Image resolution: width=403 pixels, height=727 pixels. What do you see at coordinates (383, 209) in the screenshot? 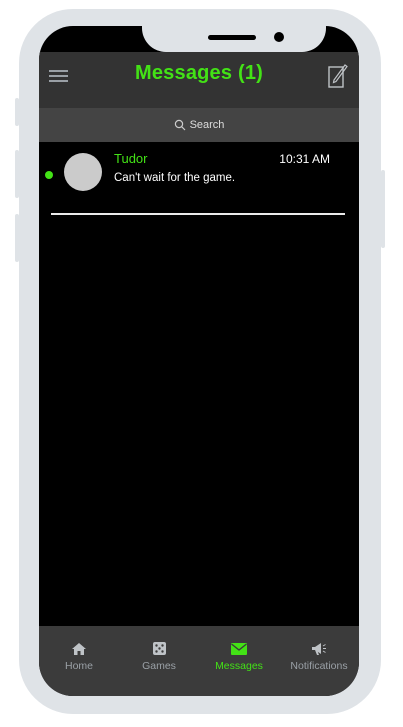
I see `side-button-power` at bounding box center [383, 209].